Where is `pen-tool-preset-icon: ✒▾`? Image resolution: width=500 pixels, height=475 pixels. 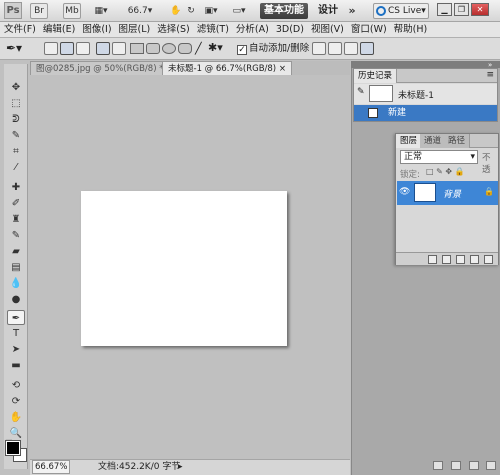
pen-tool-preset-icon: ✒▾ is located at coordinates (14, 48).